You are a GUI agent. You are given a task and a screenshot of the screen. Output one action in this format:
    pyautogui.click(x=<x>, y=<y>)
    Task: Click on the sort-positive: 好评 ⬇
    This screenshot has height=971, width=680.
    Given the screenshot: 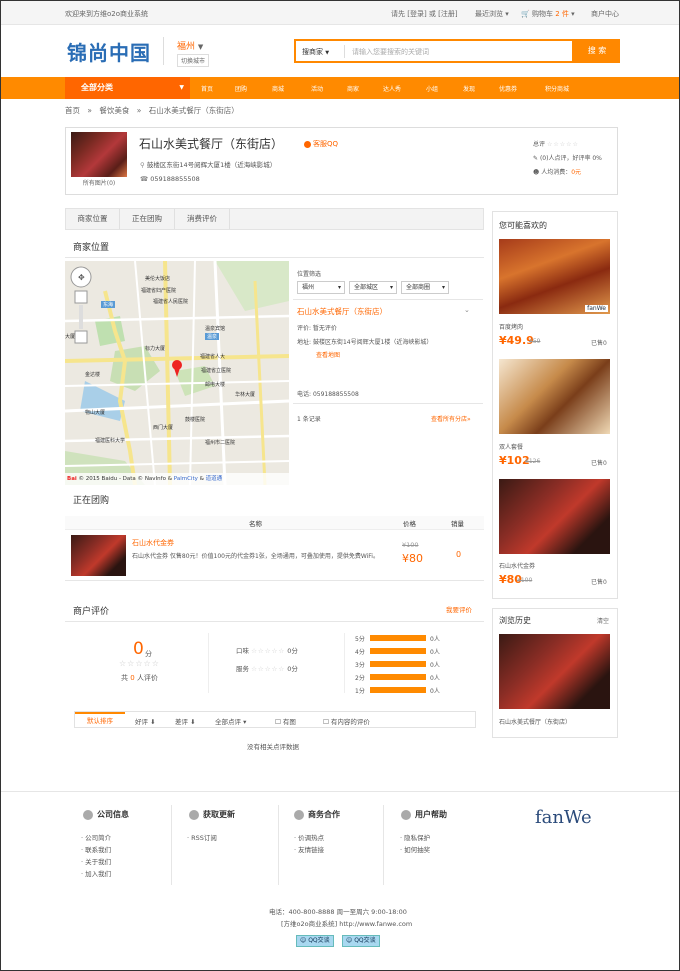 What is the action you would take?
    pyautogui.click(x=145, y=721)
    